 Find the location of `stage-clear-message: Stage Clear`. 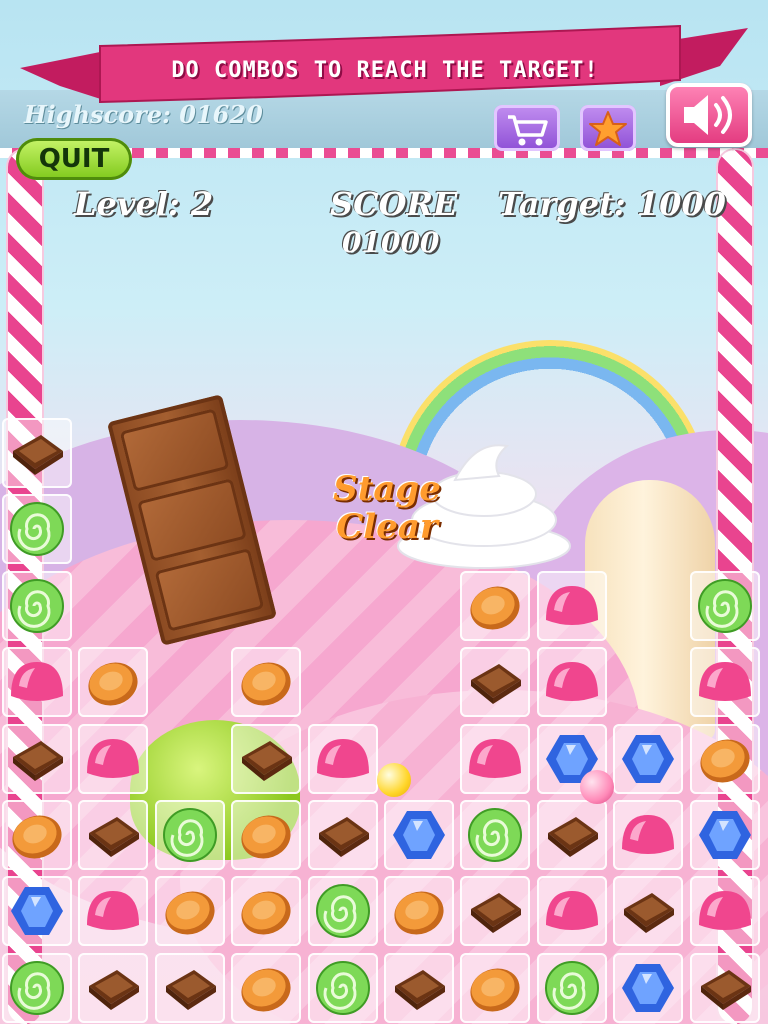

stage-clear-message: Stage Clear is located at coordinates (387, 508).